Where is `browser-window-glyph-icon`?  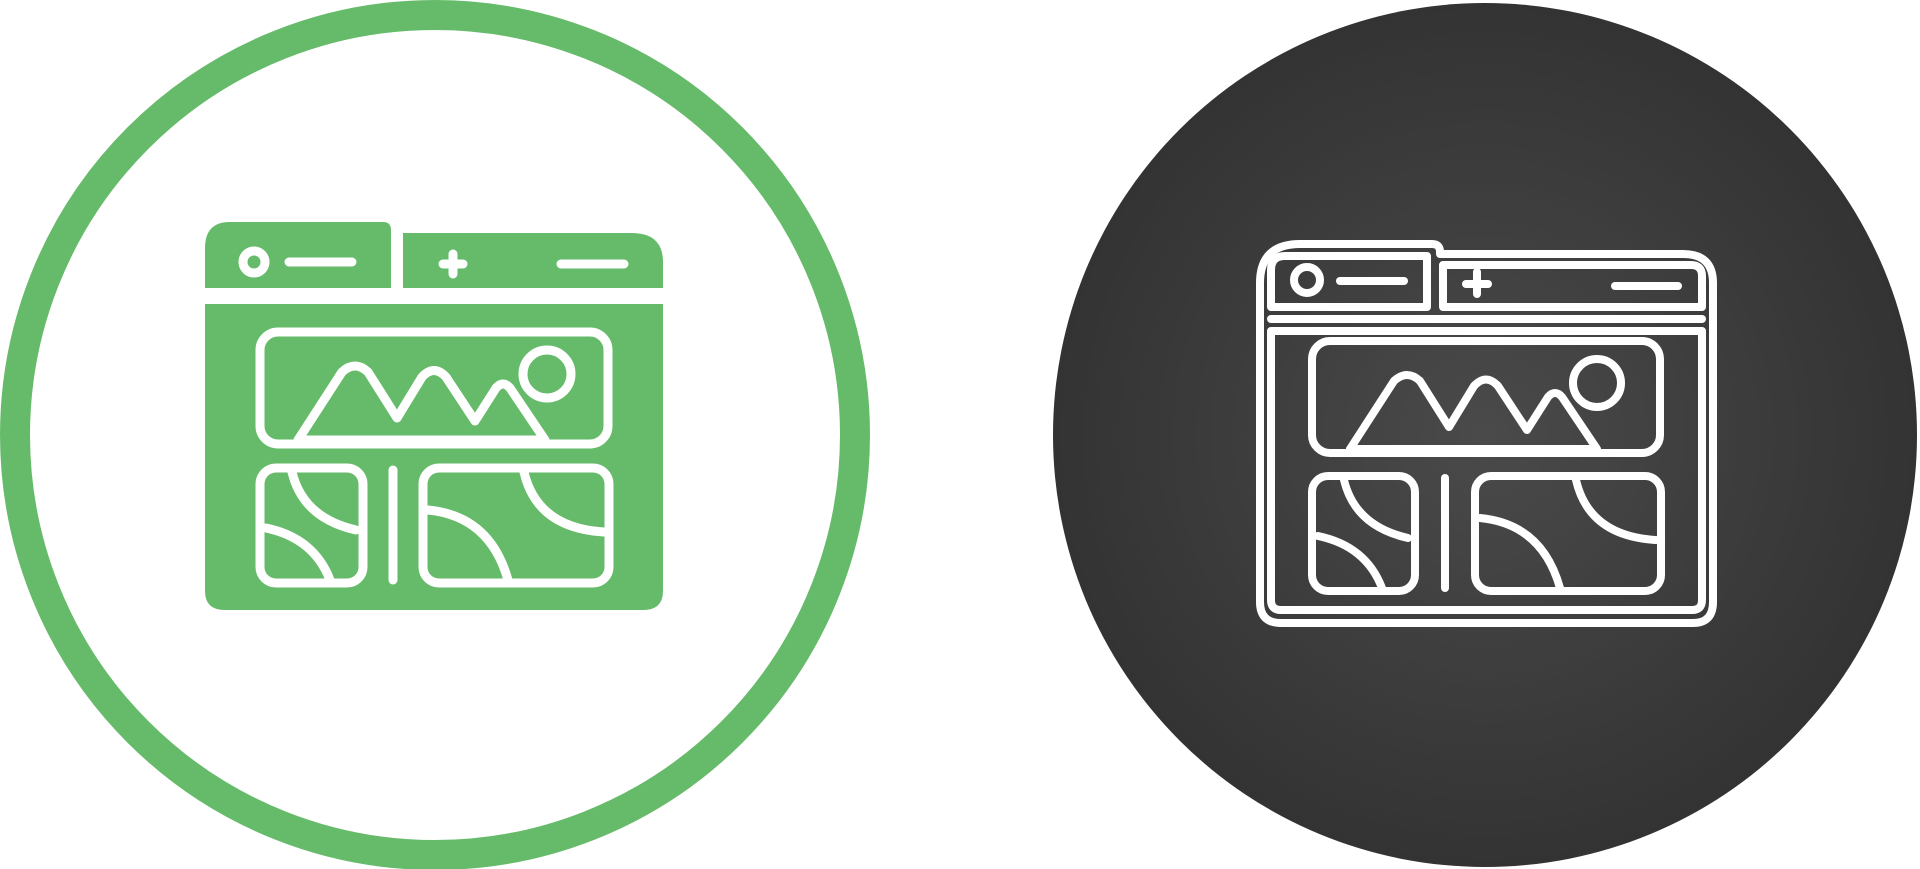
browser-window-glyph-icon is located at coordinates (434, 416).